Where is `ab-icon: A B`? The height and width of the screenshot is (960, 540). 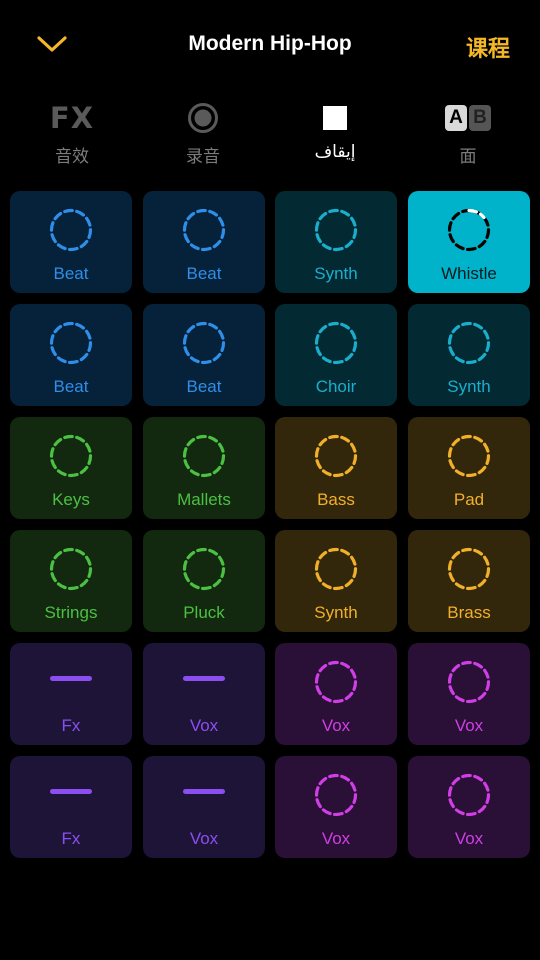 ab-icon: A B is located at coordinates (468, 118).